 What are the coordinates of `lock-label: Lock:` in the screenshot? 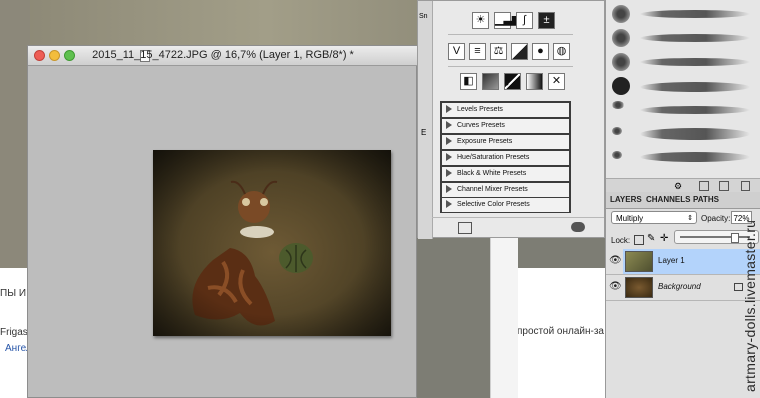 It's located at (621, 240).